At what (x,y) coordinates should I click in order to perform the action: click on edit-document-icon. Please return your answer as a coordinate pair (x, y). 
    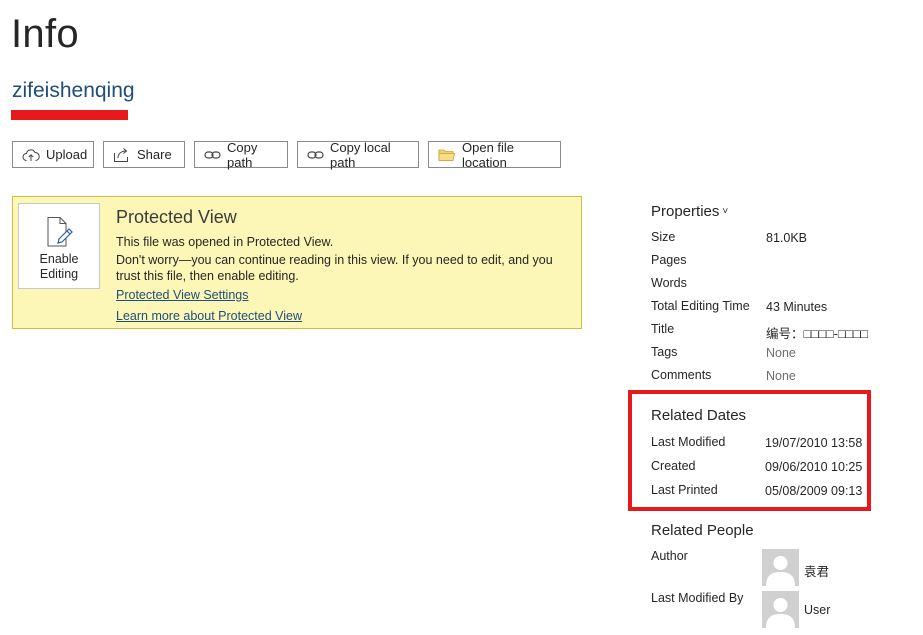
    Looking at the image, I should click on (60, 232).